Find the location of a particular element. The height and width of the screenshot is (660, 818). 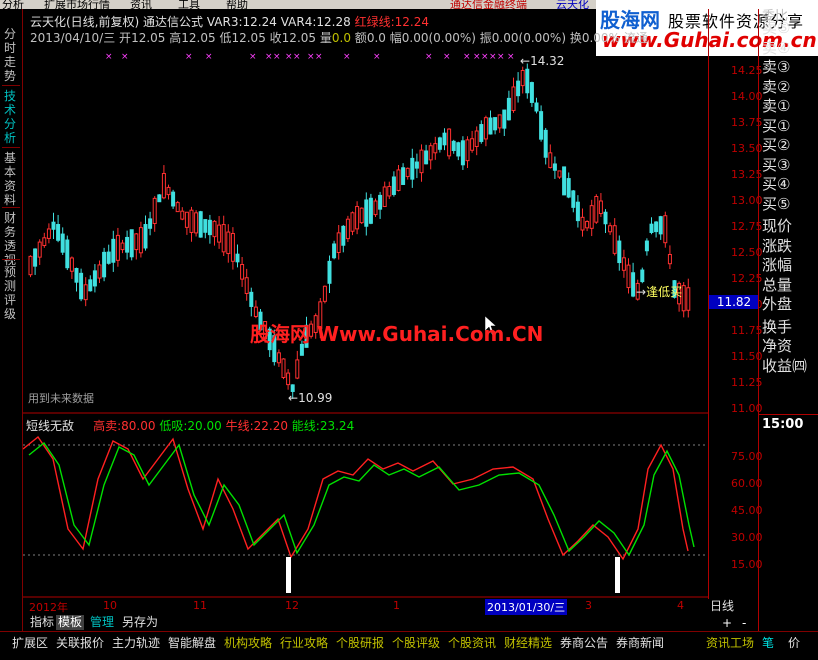

current-price-tag: 11.82 is located at coordinates (734, 302).